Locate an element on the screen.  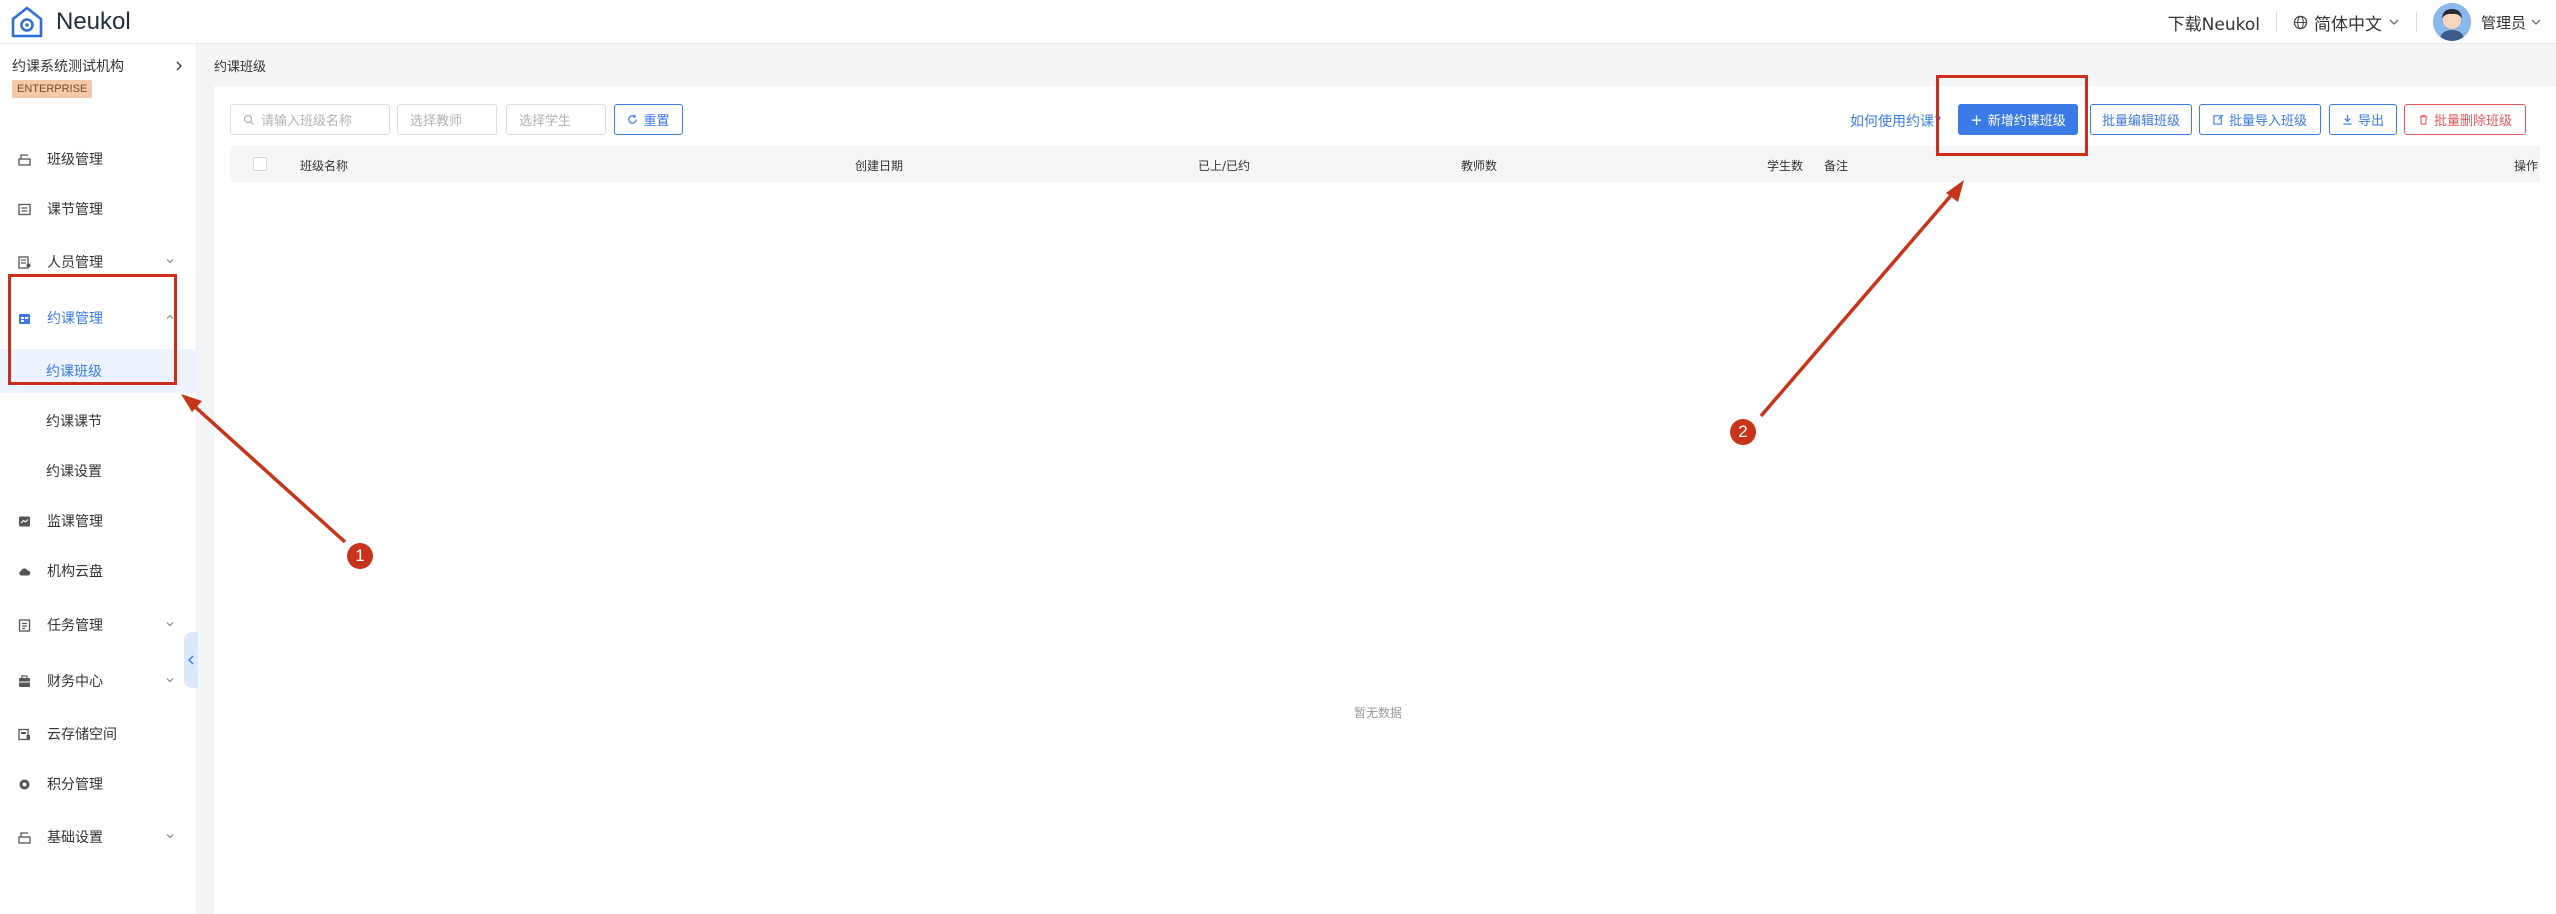
sidebar-collapse-toggle is located at coordinates (191, 660).